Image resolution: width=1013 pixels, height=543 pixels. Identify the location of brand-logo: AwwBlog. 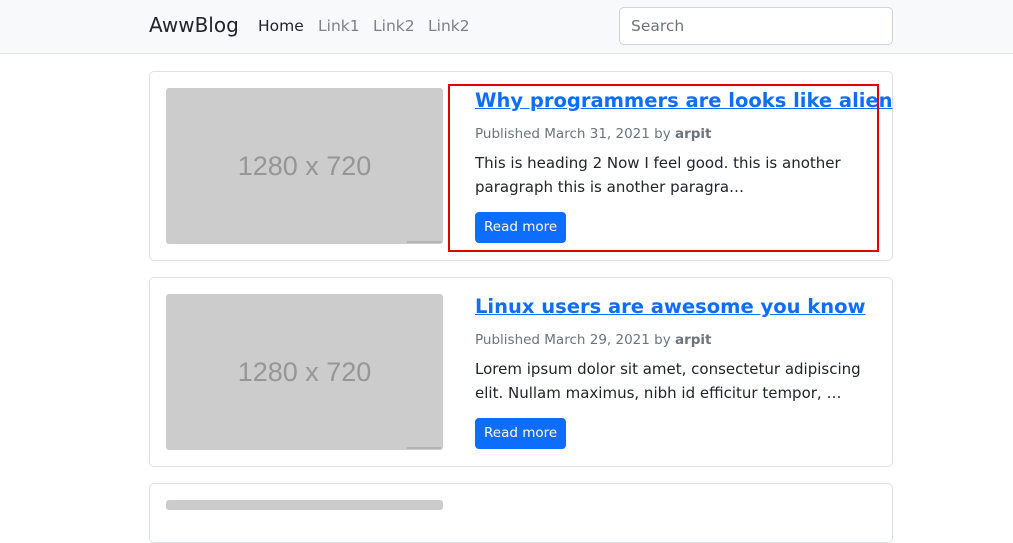
(194, 25).